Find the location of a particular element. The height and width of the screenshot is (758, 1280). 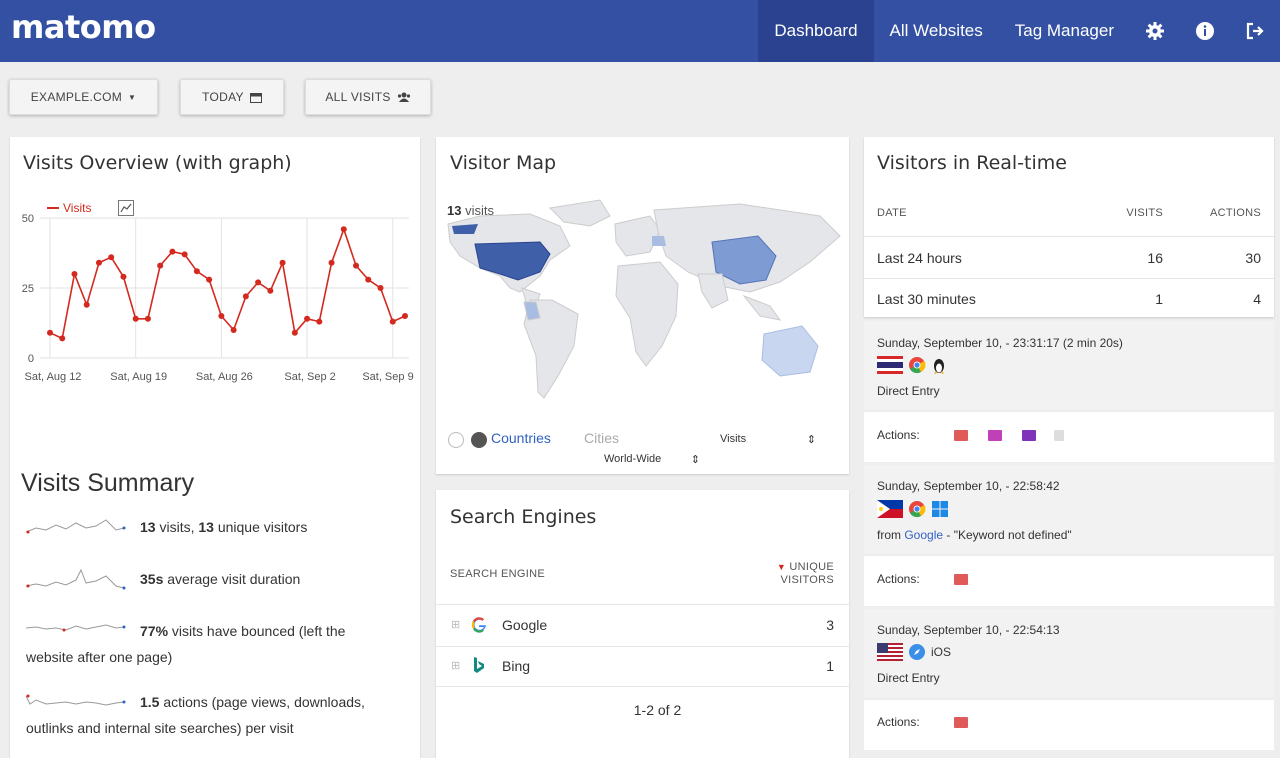

map-mode-cities: Cities is located at coordinates (601, 438).